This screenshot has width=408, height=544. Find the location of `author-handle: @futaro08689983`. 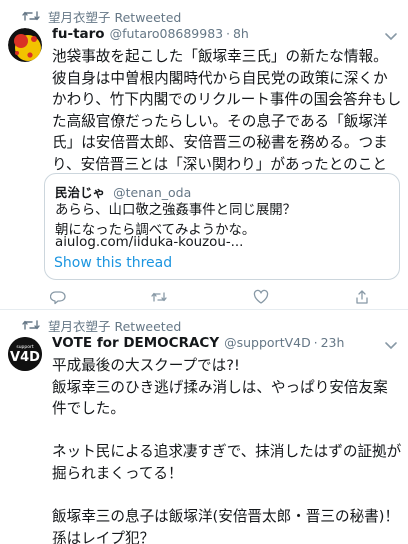

author-handle: @futaro08689983 is located at coordinates (167, 33).